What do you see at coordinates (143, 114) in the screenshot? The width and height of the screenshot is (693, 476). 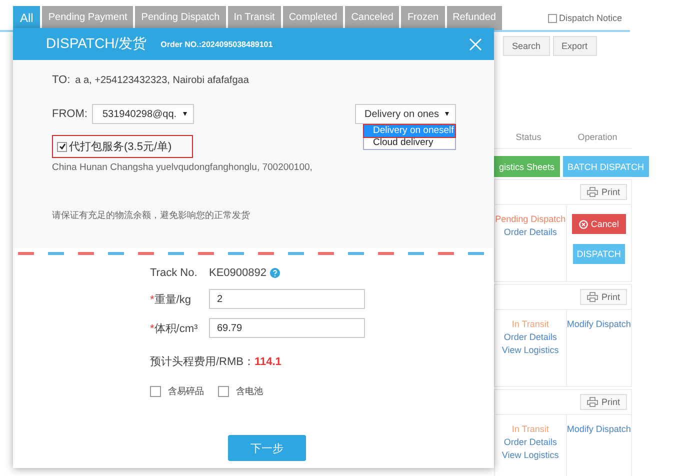 I see `sender-select: 531940298@qq.` at bounding box center [143, 114].